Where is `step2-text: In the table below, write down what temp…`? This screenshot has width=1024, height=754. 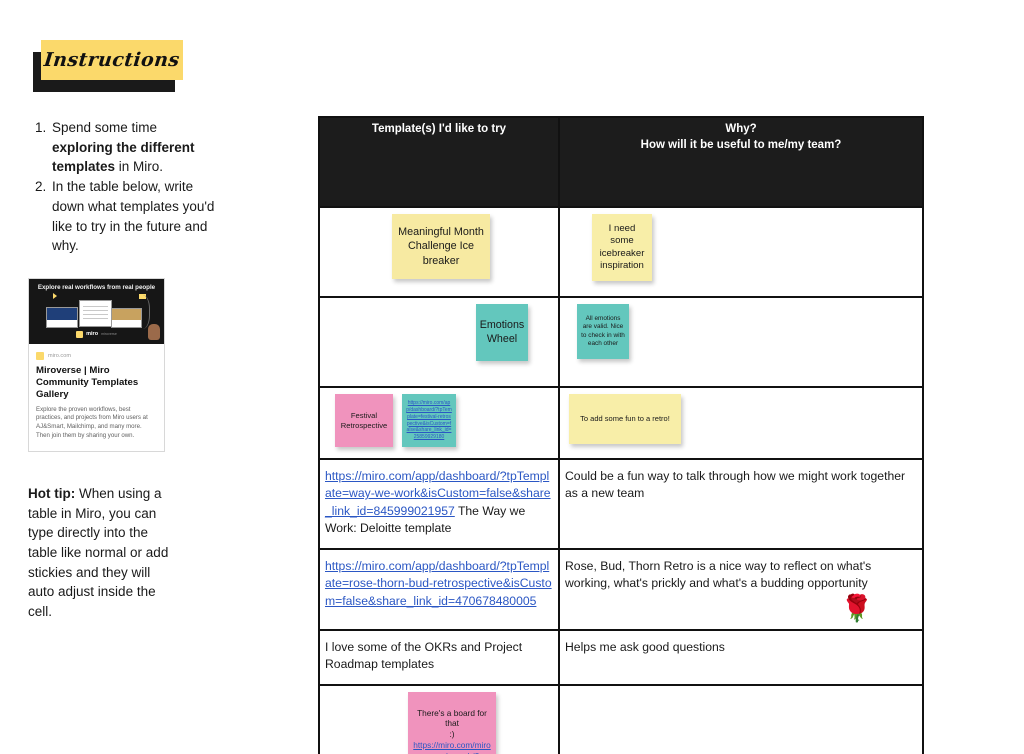 step2-text: In the table below, write down what temp… is located at coordinates (133, 216).